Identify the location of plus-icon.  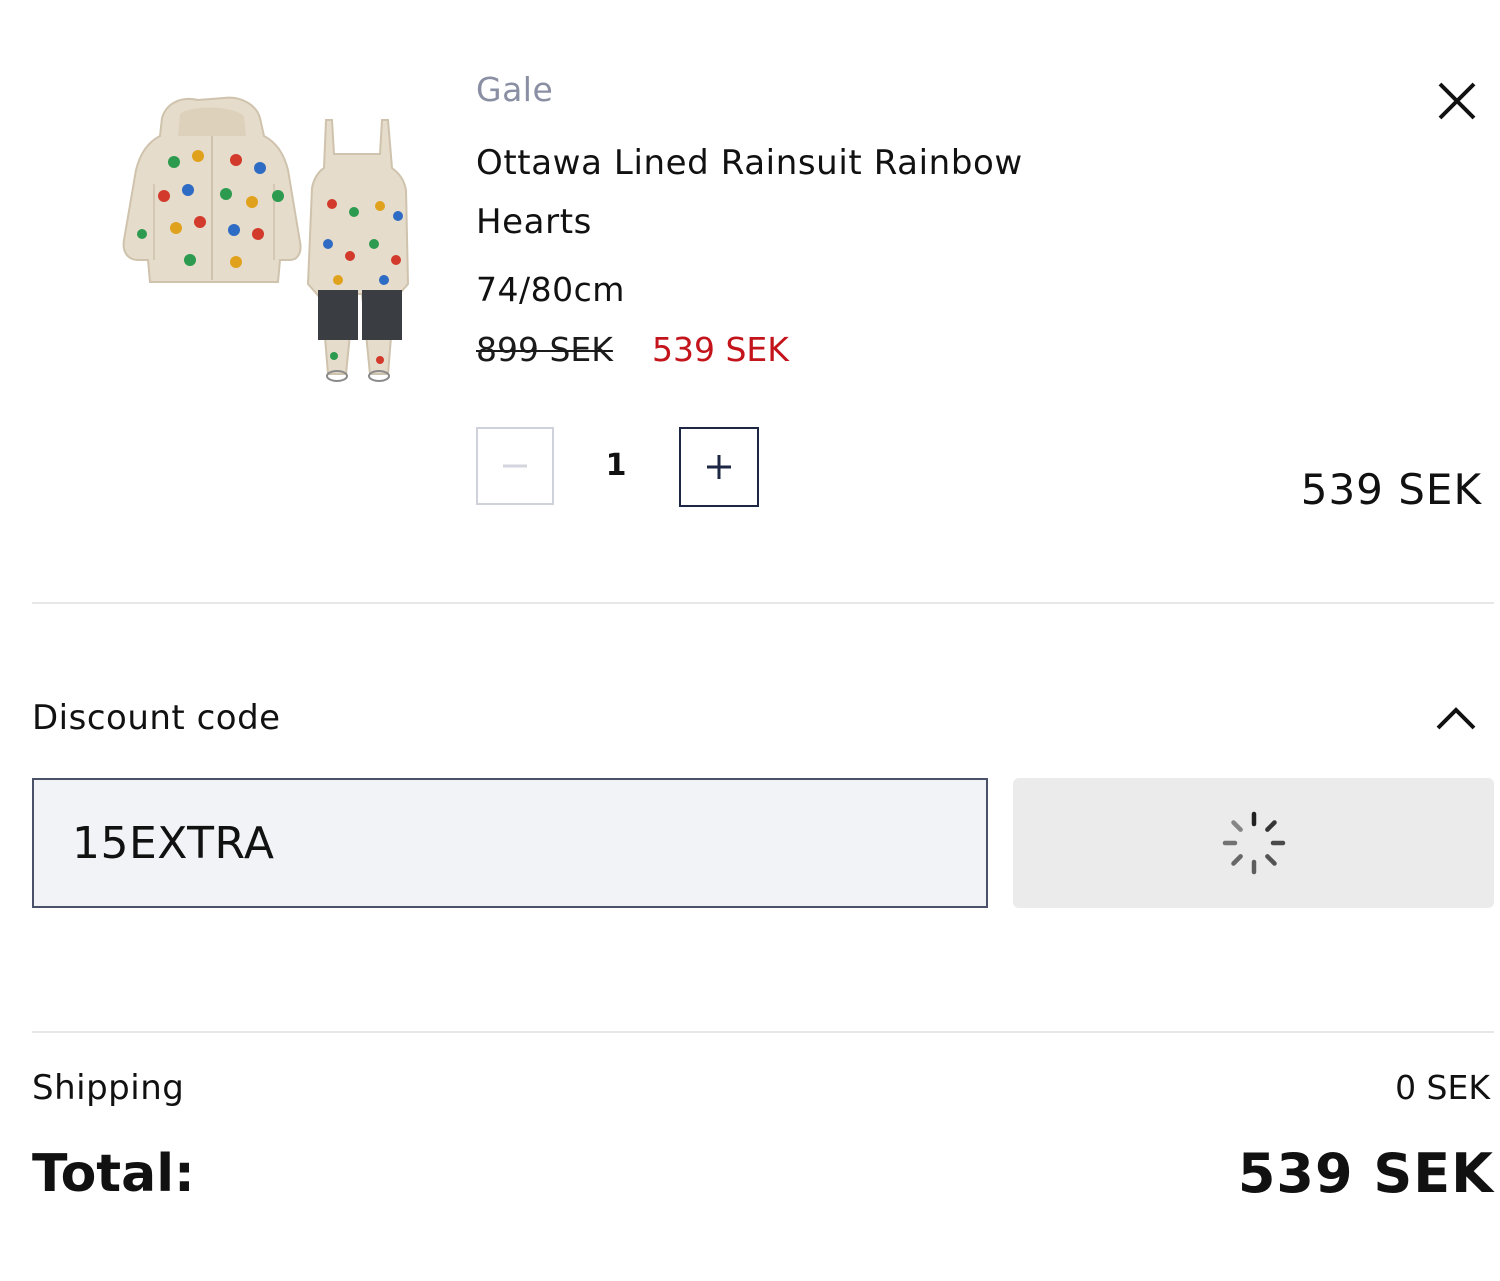
(719, 467).